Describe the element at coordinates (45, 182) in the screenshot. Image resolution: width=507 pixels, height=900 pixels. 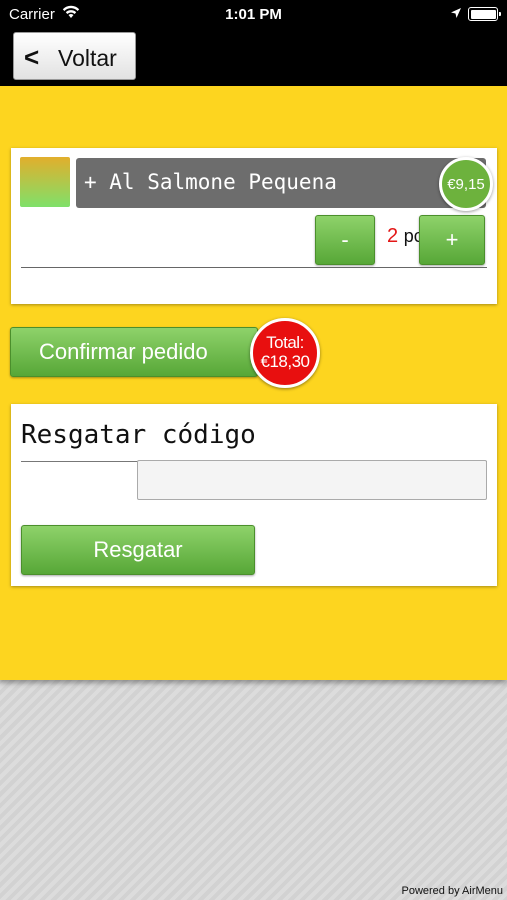
I see `item-thumbnail` at that location.